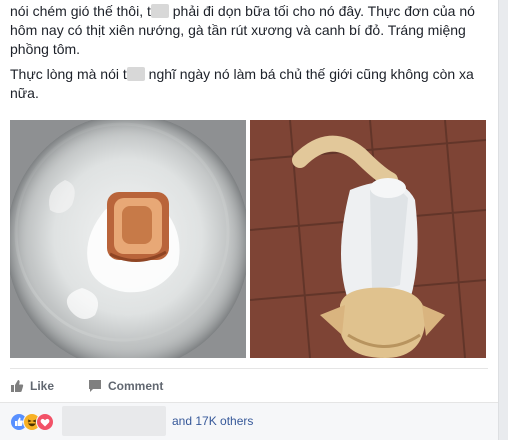 The width and height of the screenshot is (508, 440). Describe the element at coordinates (95, 386) in the screenshot. I see `comment-icon` at that location.